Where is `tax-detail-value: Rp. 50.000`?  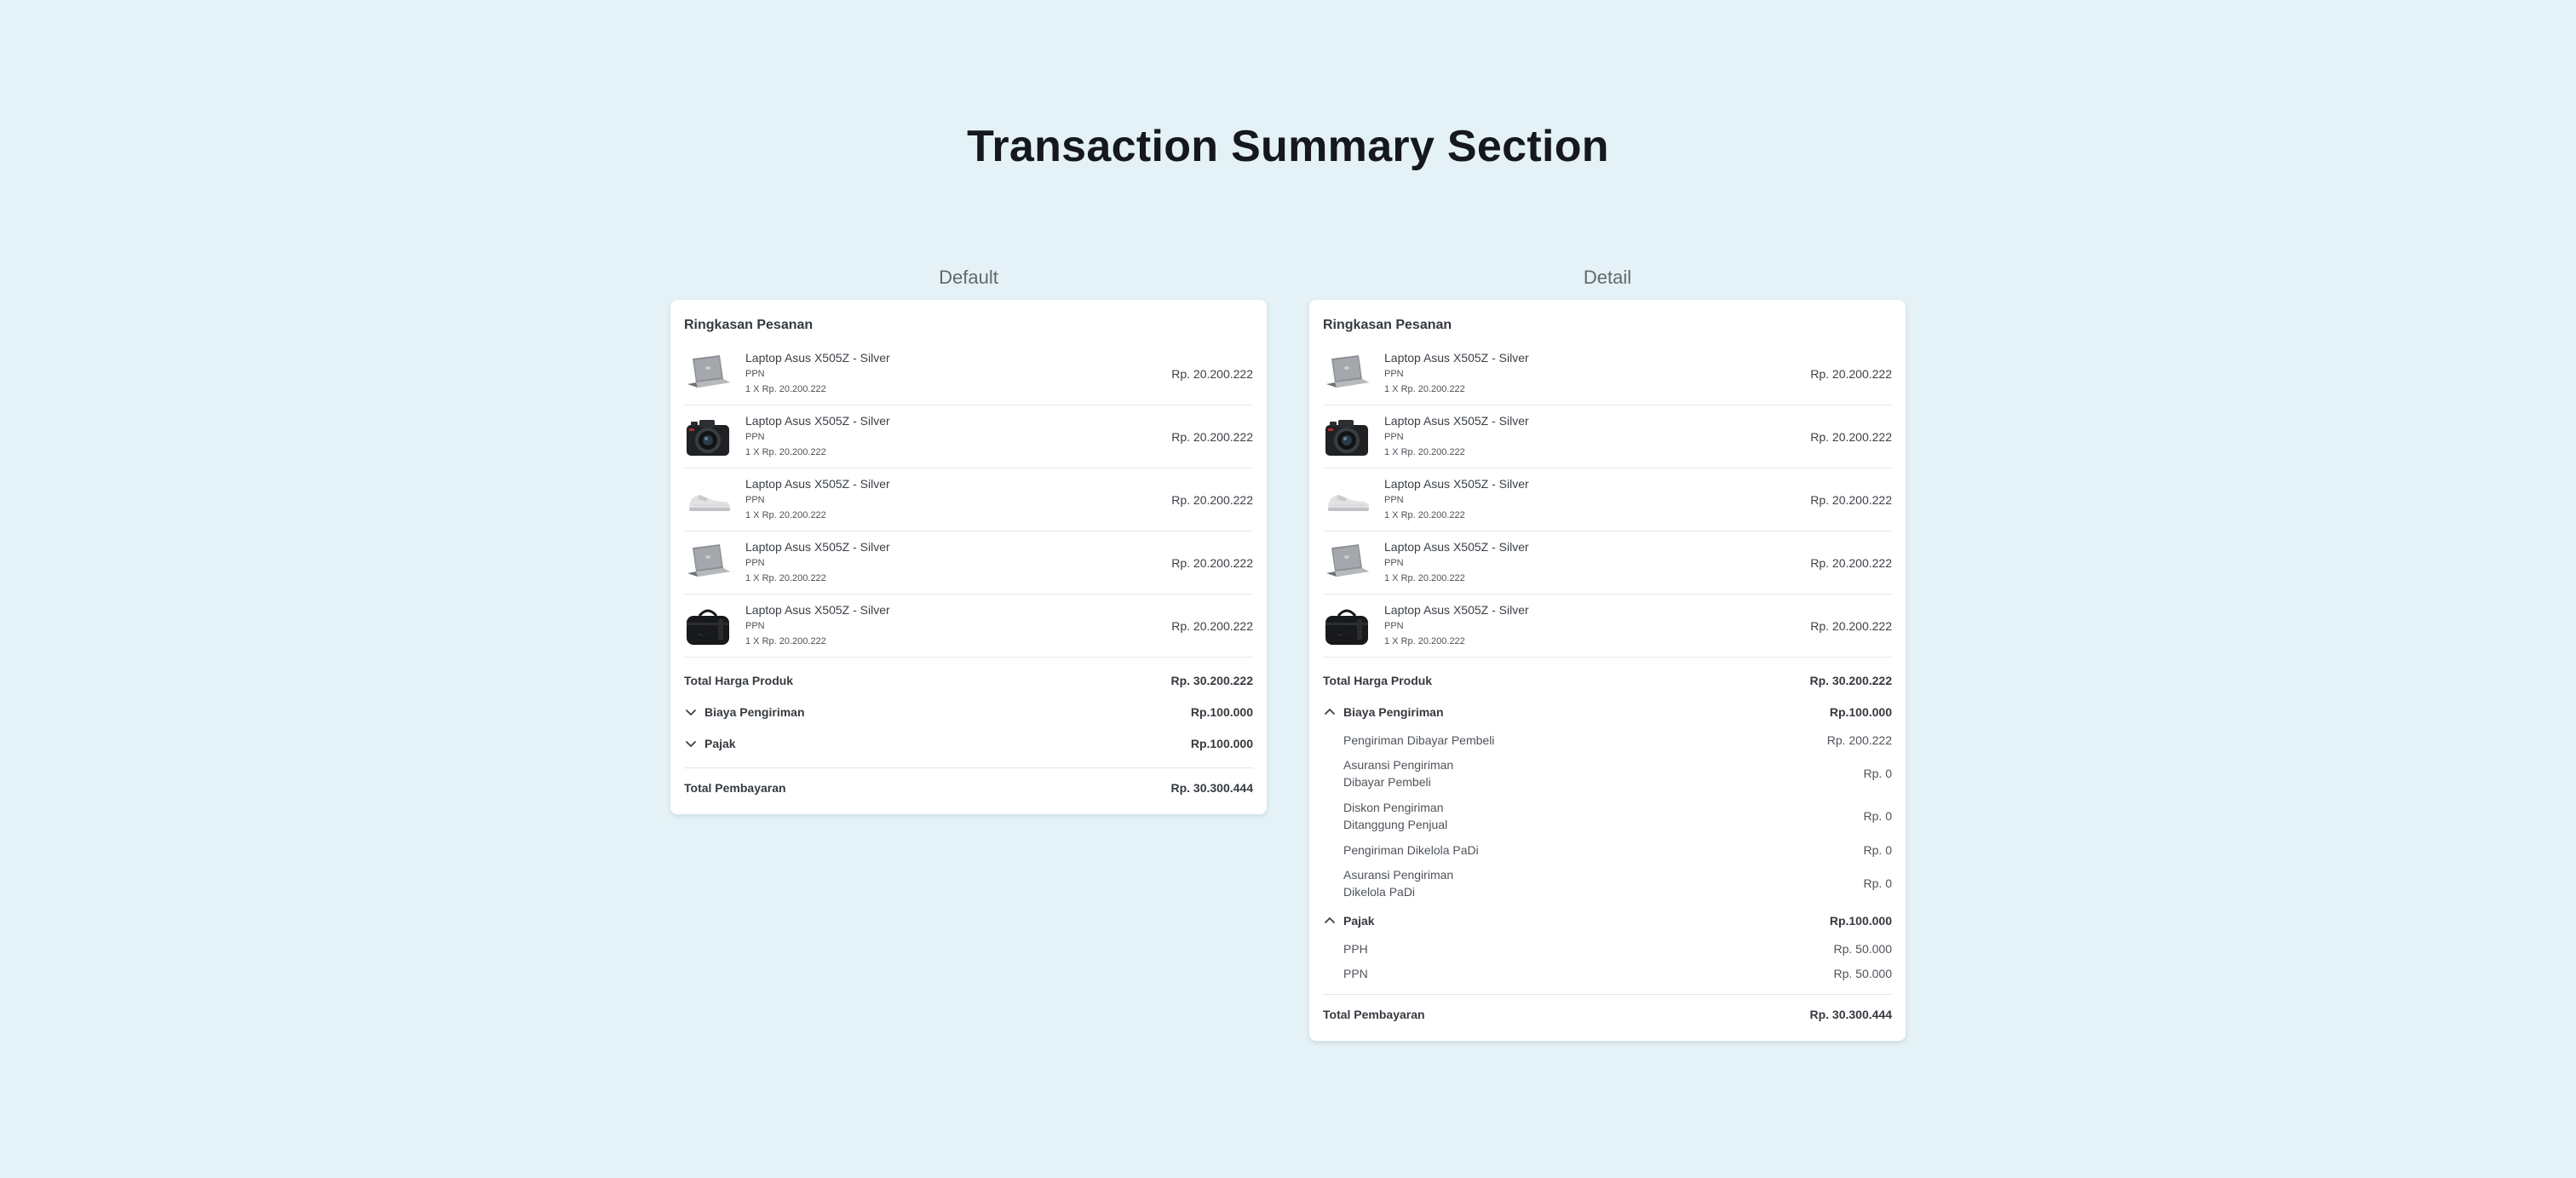 tax-detail-value: Rp. 50.000 is located at coordinates (1863, 973).